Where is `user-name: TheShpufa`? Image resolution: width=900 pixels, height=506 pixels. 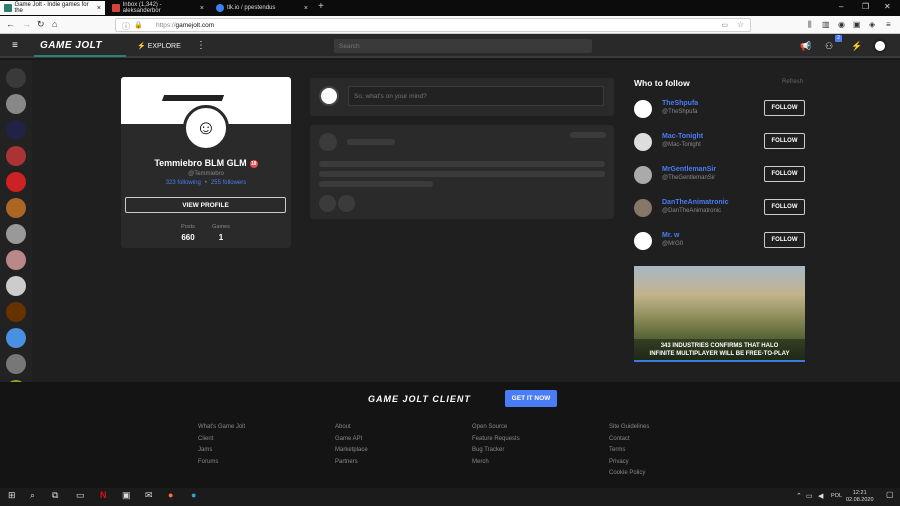 user-name: TheShpufa is located at coordinates (680, 103).